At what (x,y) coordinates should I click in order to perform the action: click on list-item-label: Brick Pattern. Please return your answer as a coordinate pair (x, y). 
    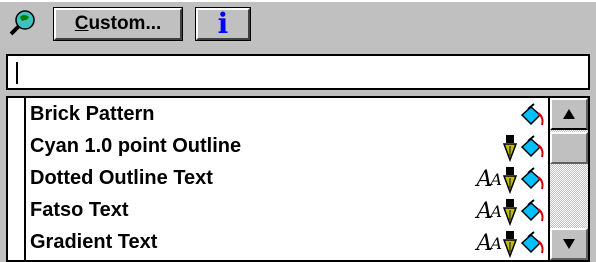
    Looking at the image, I should click on (92, 114).